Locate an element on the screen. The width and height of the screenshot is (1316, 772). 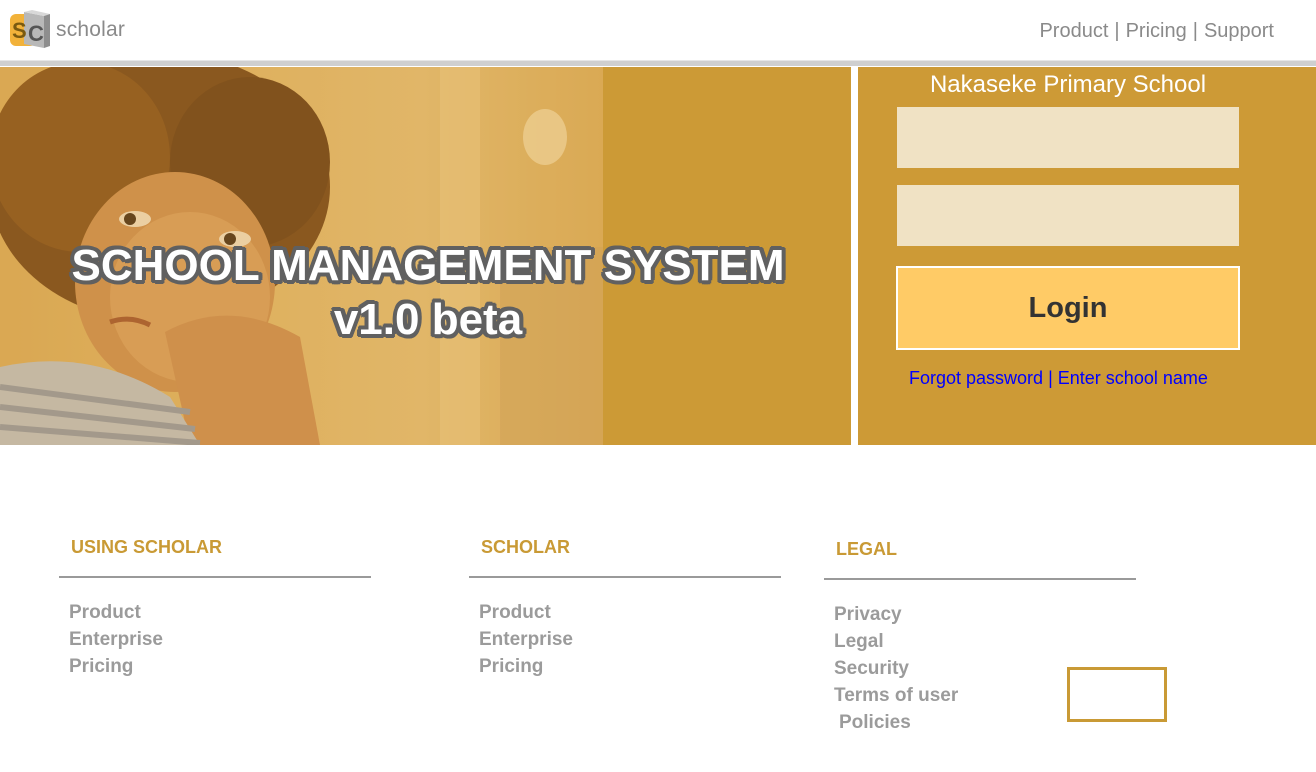
footer-heading: SCHOLAR is located at coordinates (525, 547).